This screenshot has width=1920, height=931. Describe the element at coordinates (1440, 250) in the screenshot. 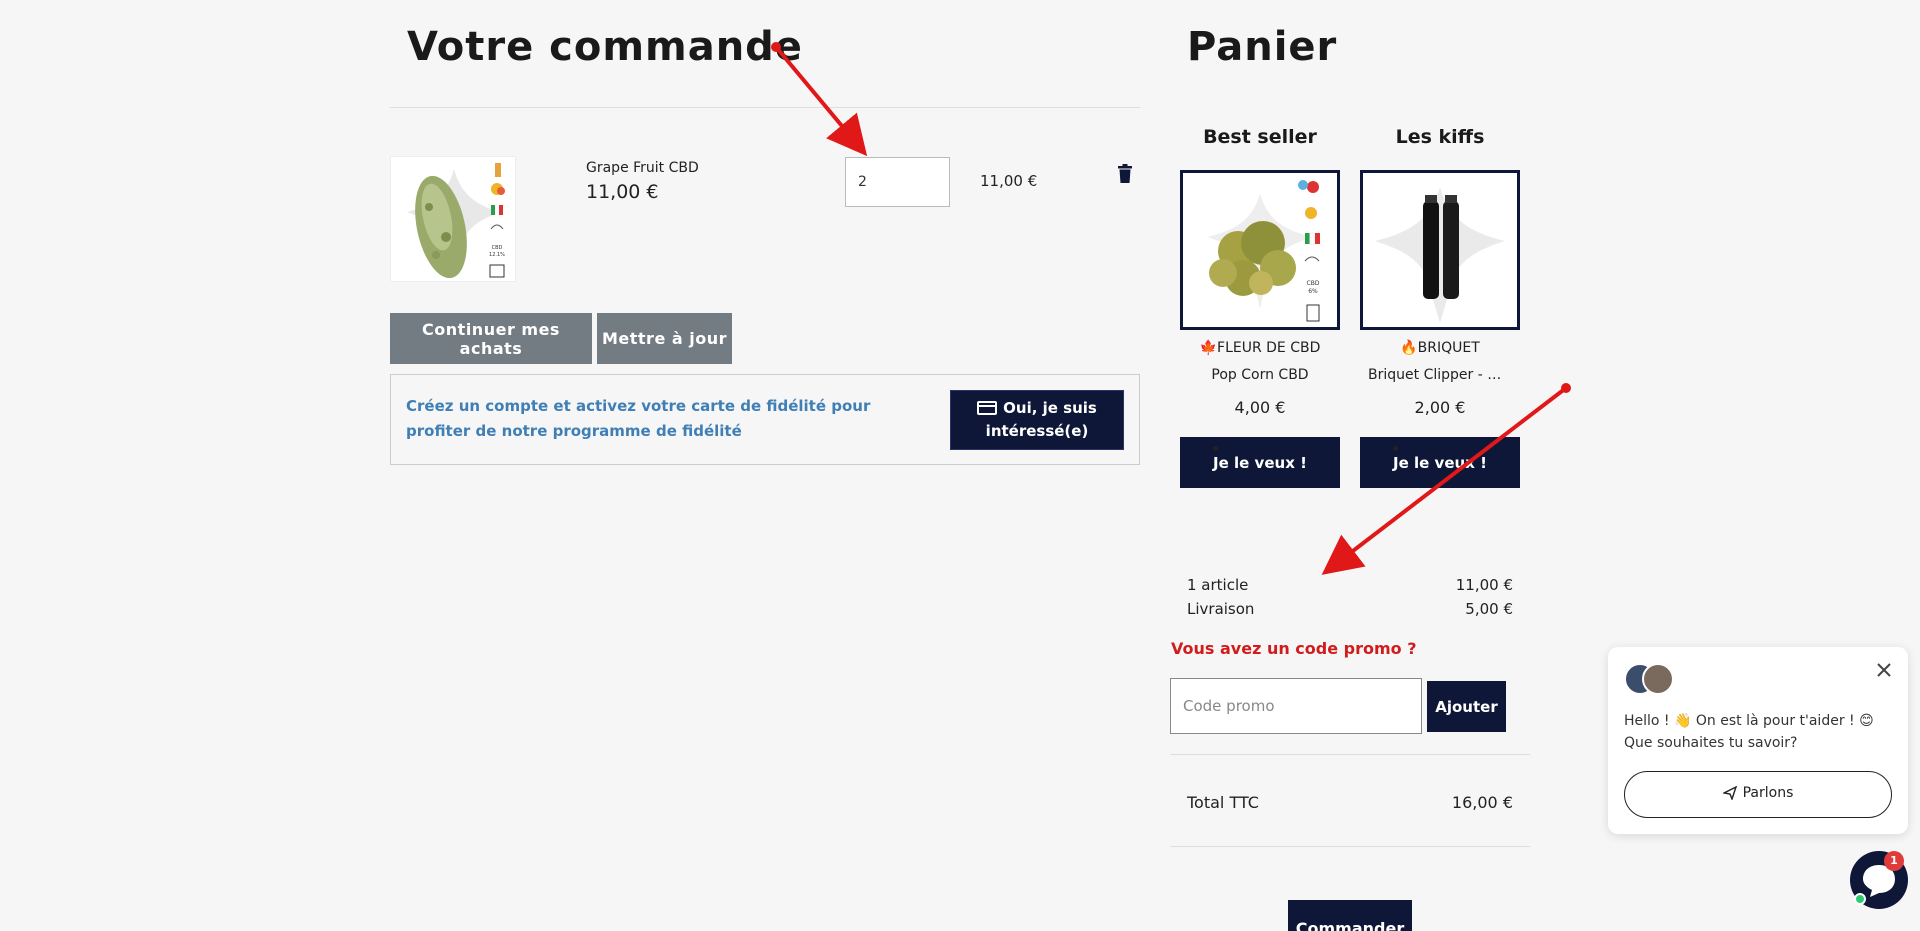

I see `reco-image-briquet` at that location.